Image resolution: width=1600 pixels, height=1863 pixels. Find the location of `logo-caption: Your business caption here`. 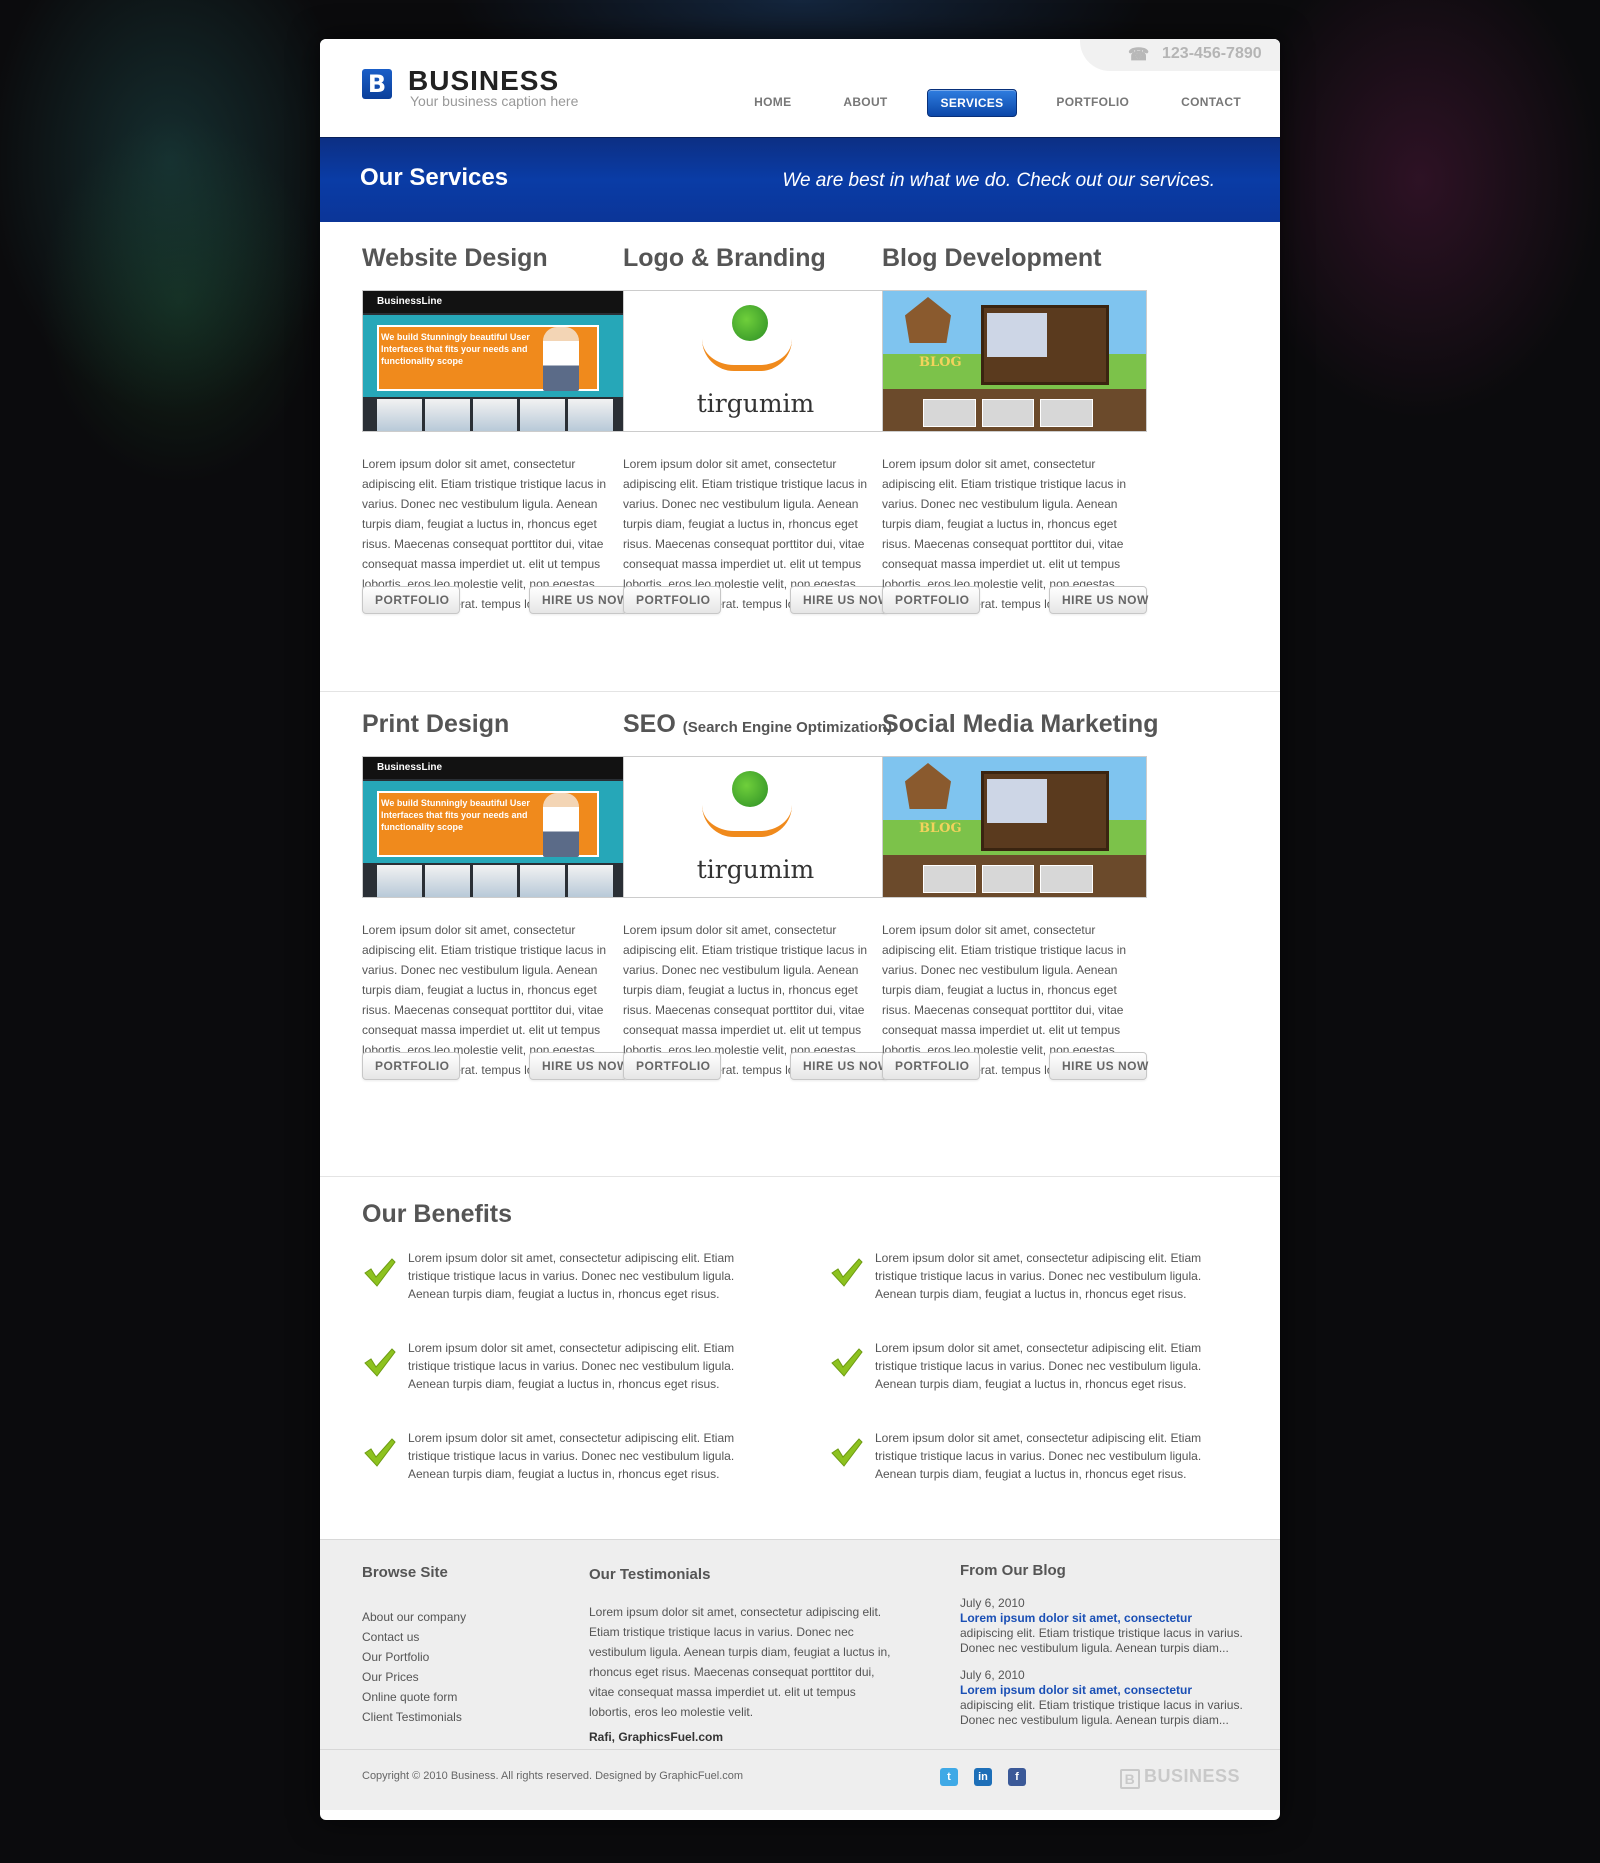

logo-caption: Your business caption here is located at coordinates (494, 101).